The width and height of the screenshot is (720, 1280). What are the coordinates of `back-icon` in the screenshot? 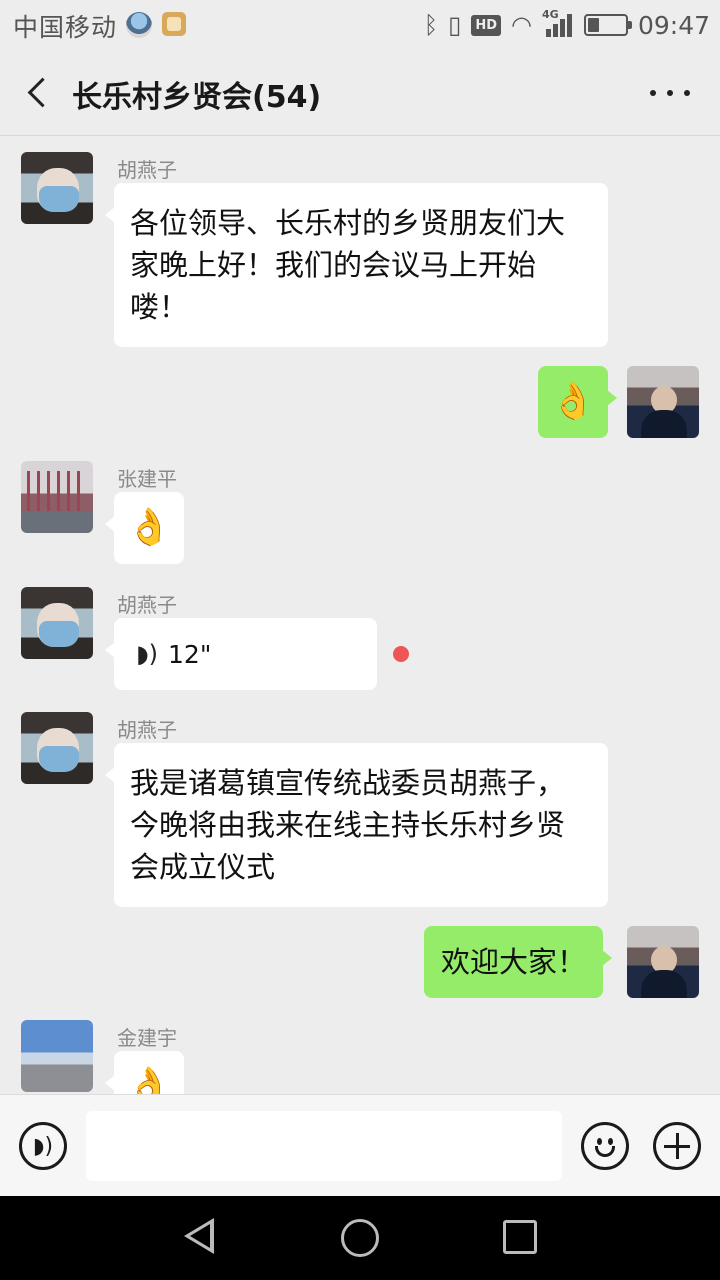 It's located at (42, 92).